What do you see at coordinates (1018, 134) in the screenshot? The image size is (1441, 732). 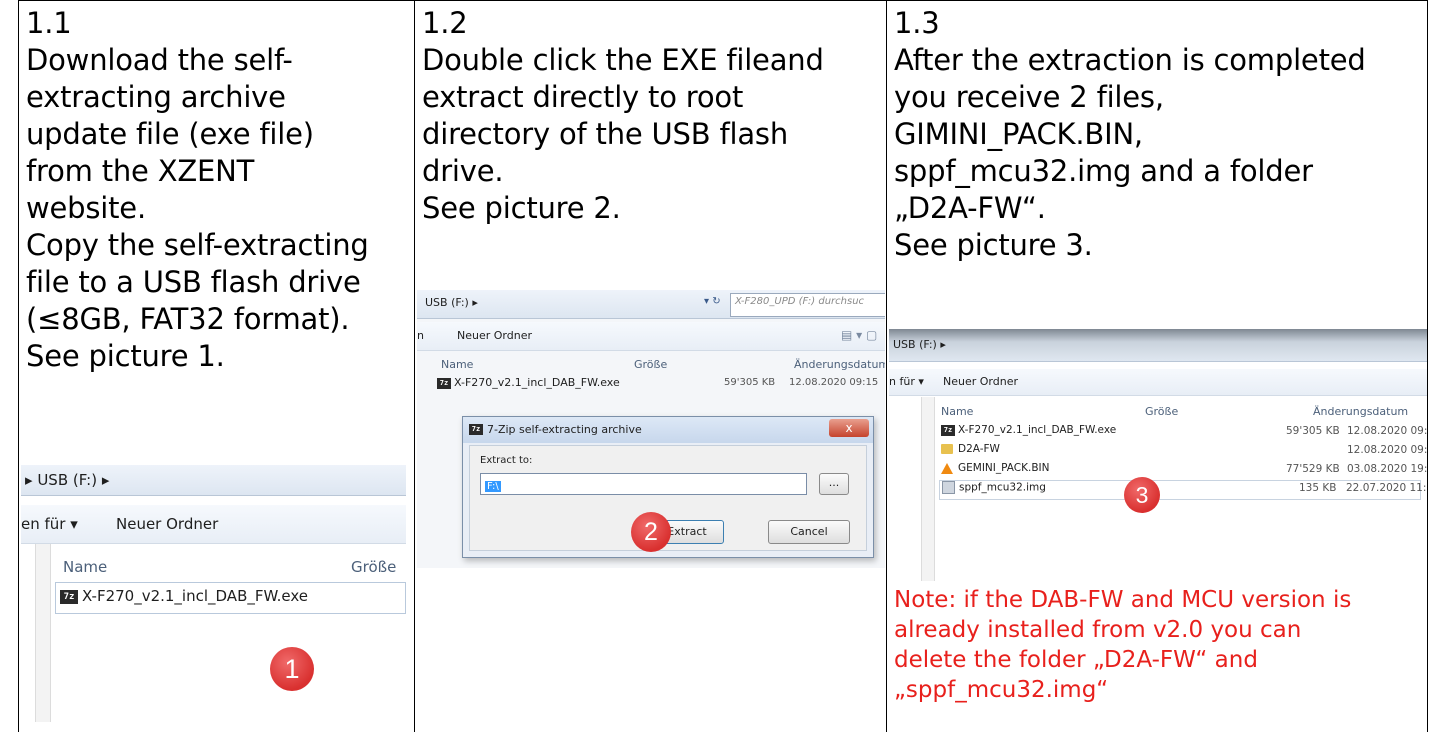 I see `step-line: GIMINI_PACK.BIN,` at bounding box center [1018, 134].